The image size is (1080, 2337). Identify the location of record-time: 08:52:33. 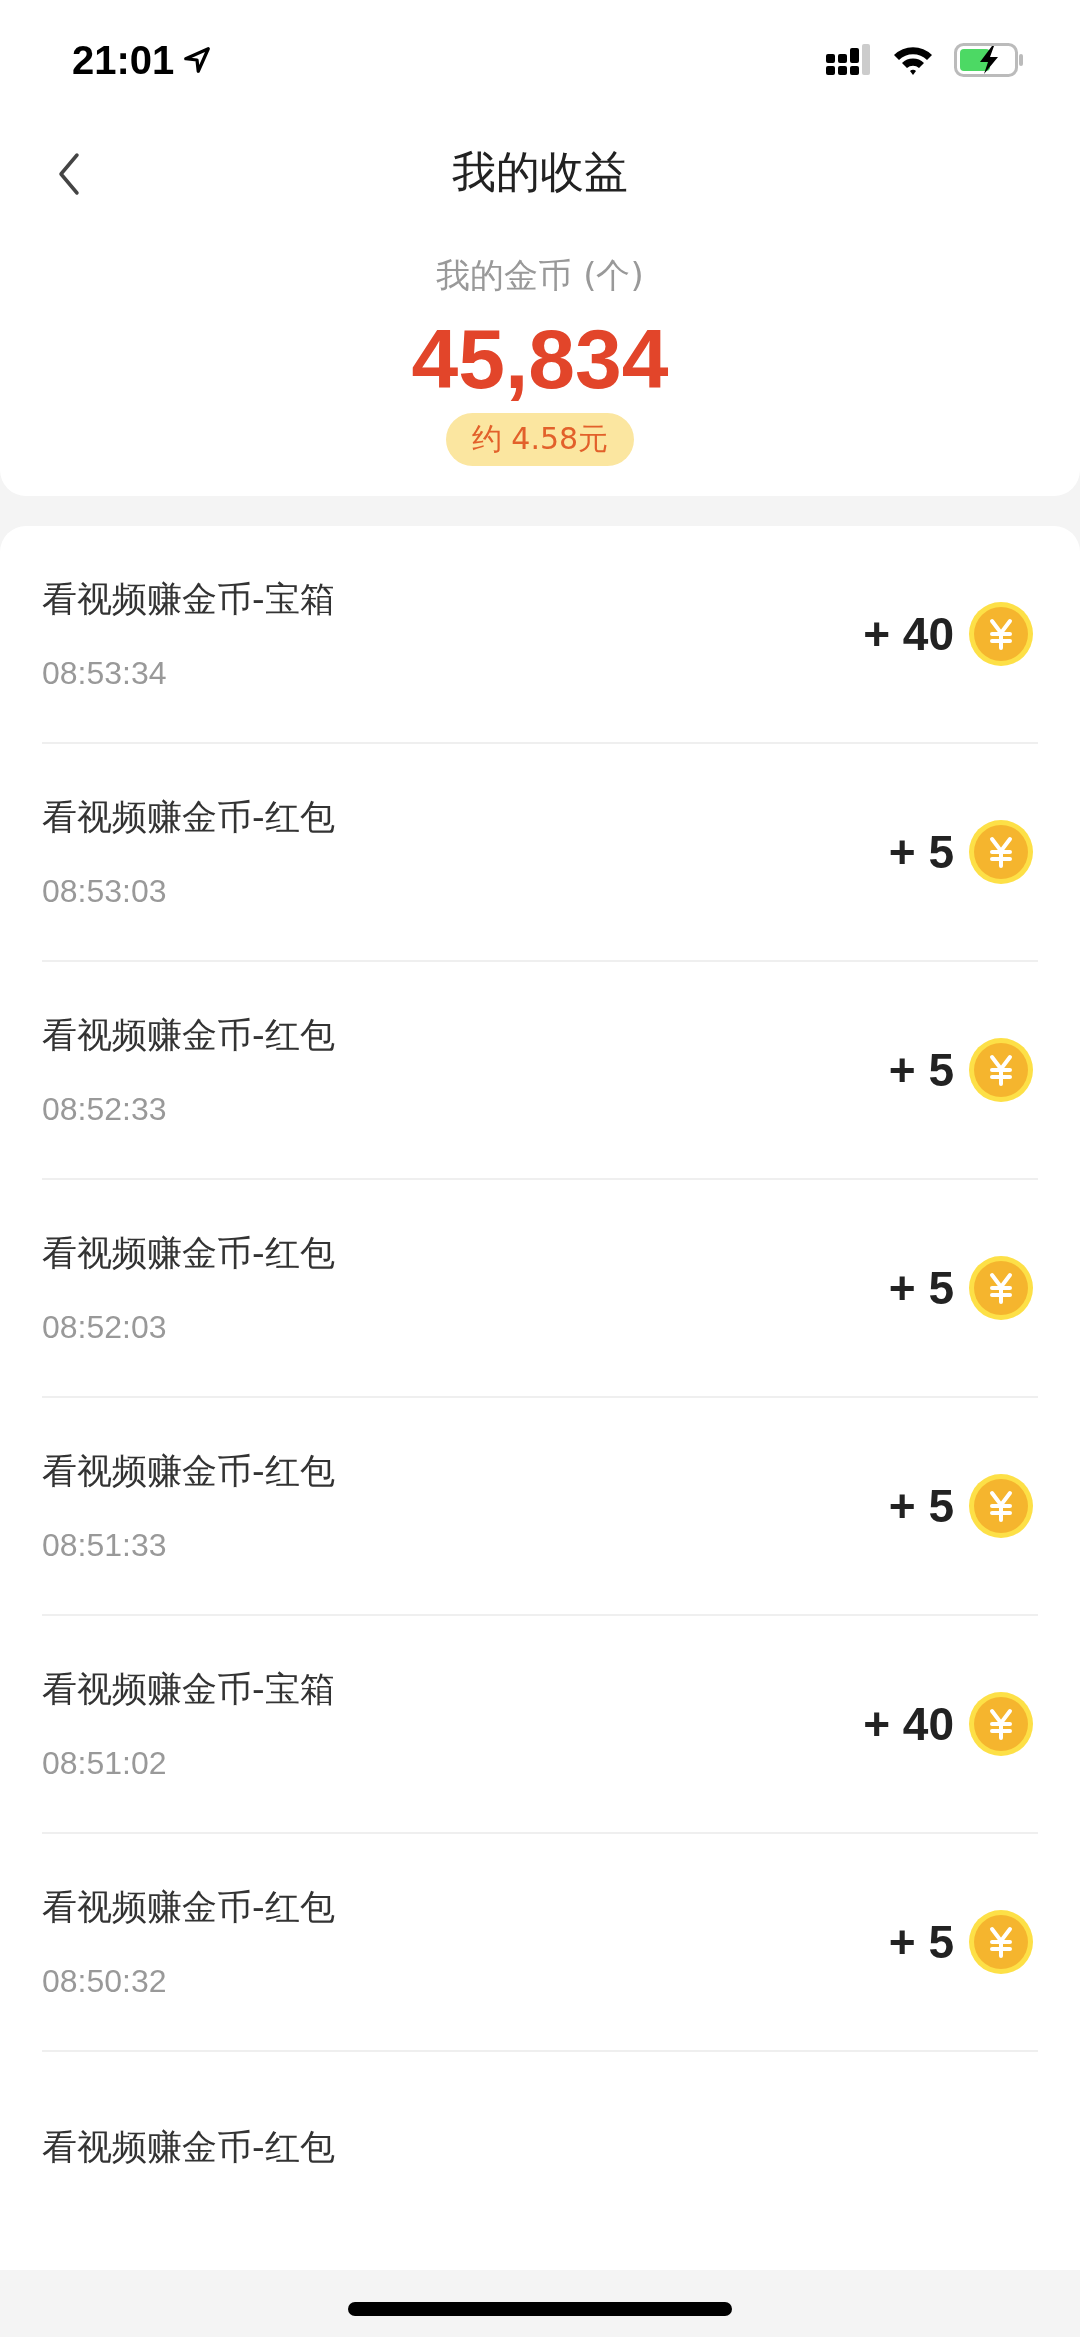
(105, 1110).